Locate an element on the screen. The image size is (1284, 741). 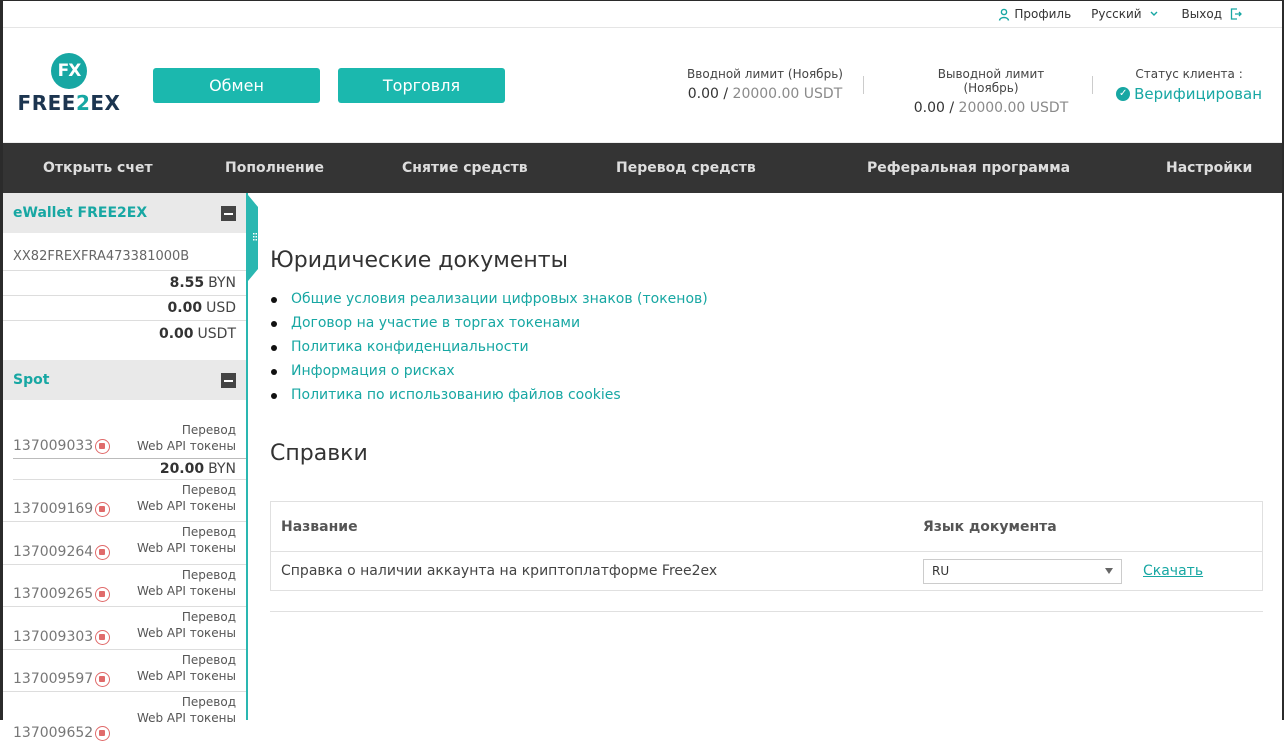
logout-icon is located at coordinates (1236, 14).